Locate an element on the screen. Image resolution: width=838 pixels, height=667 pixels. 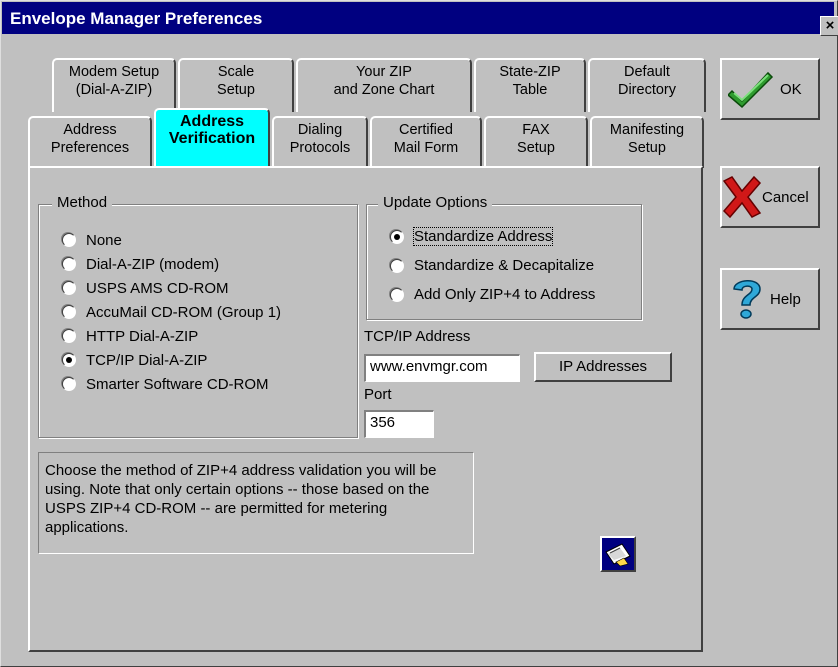
option-label: Standardize & Decapitalize is located at coordinates (504, 265).